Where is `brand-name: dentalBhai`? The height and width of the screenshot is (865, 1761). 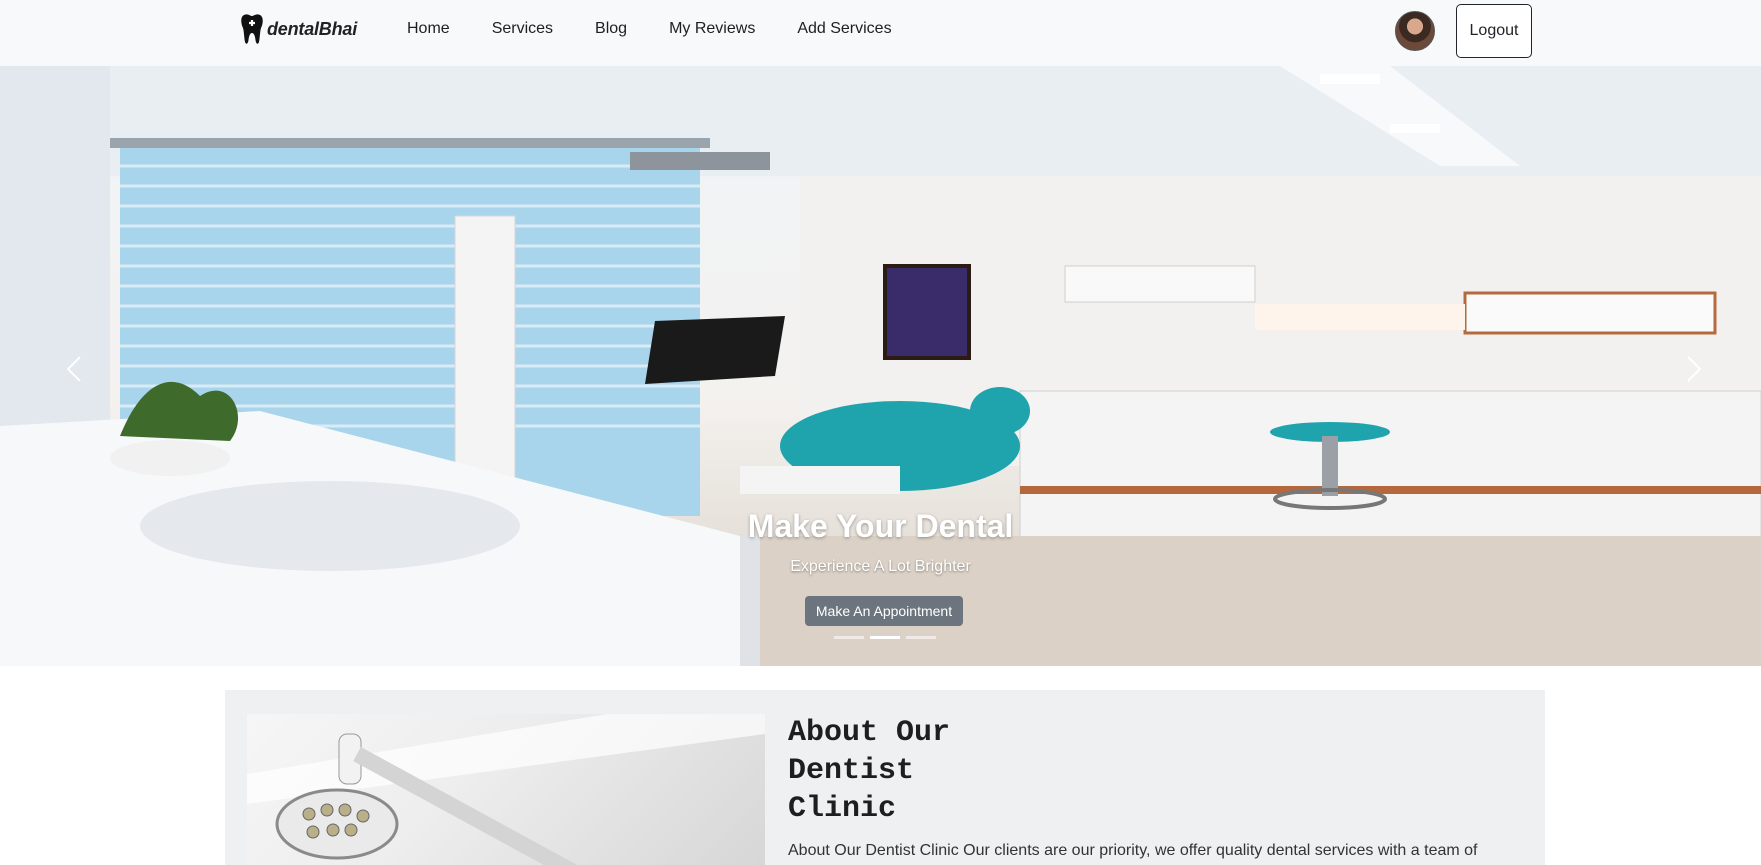 brand-name: dentalBhai is located at coordinates (312, 28).